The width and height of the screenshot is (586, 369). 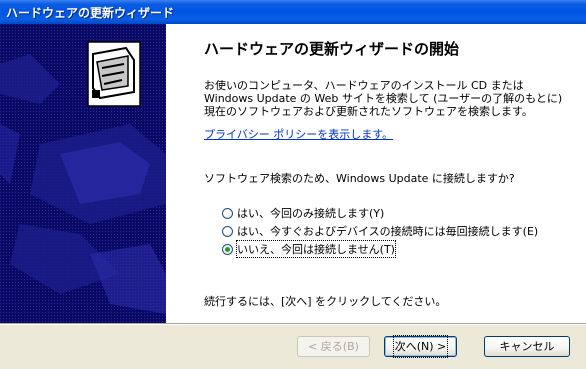 I want to click on connect-question: ソフトウェア検索のため、Windows Update に接続しますか?, so click(x=359, y=178).